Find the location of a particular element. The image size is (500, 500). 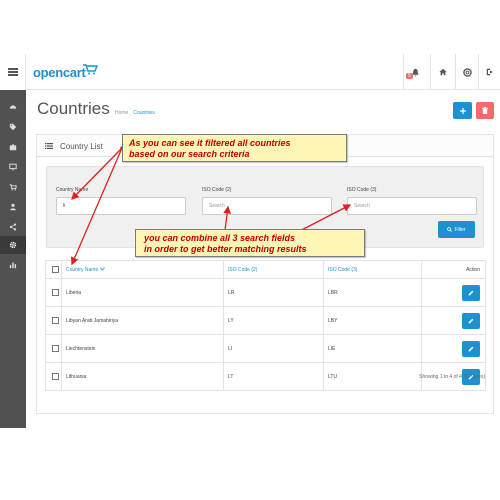

sidebar-item-dashboard is located at coordinates (13, 107).